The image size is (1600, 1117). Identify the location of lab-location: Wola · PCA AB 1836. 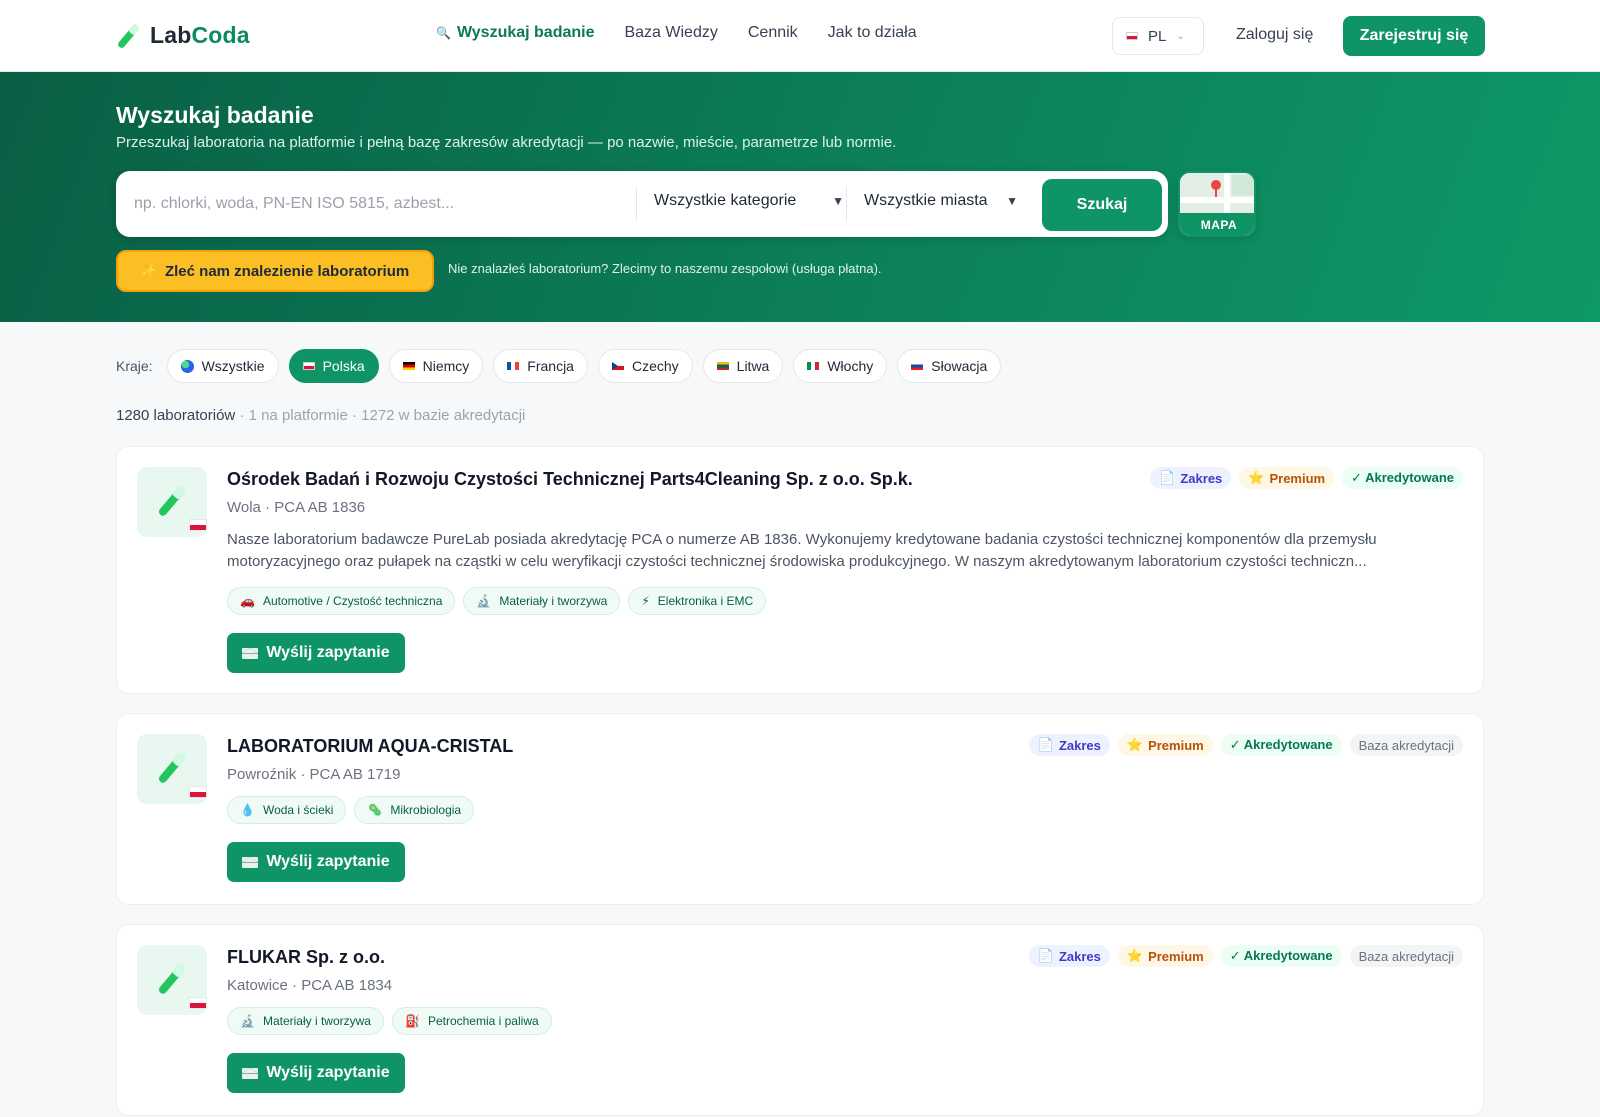
(296, 507).